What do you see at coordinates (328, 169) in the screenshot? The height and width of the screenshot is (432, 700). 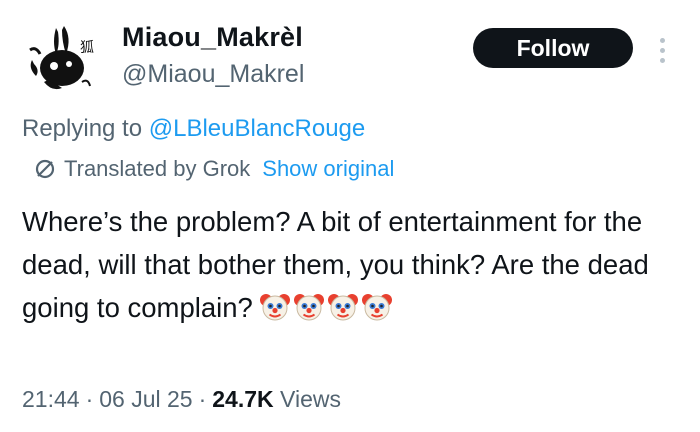 I see `show-original-link: Show original` at bounding box center [328, 169].